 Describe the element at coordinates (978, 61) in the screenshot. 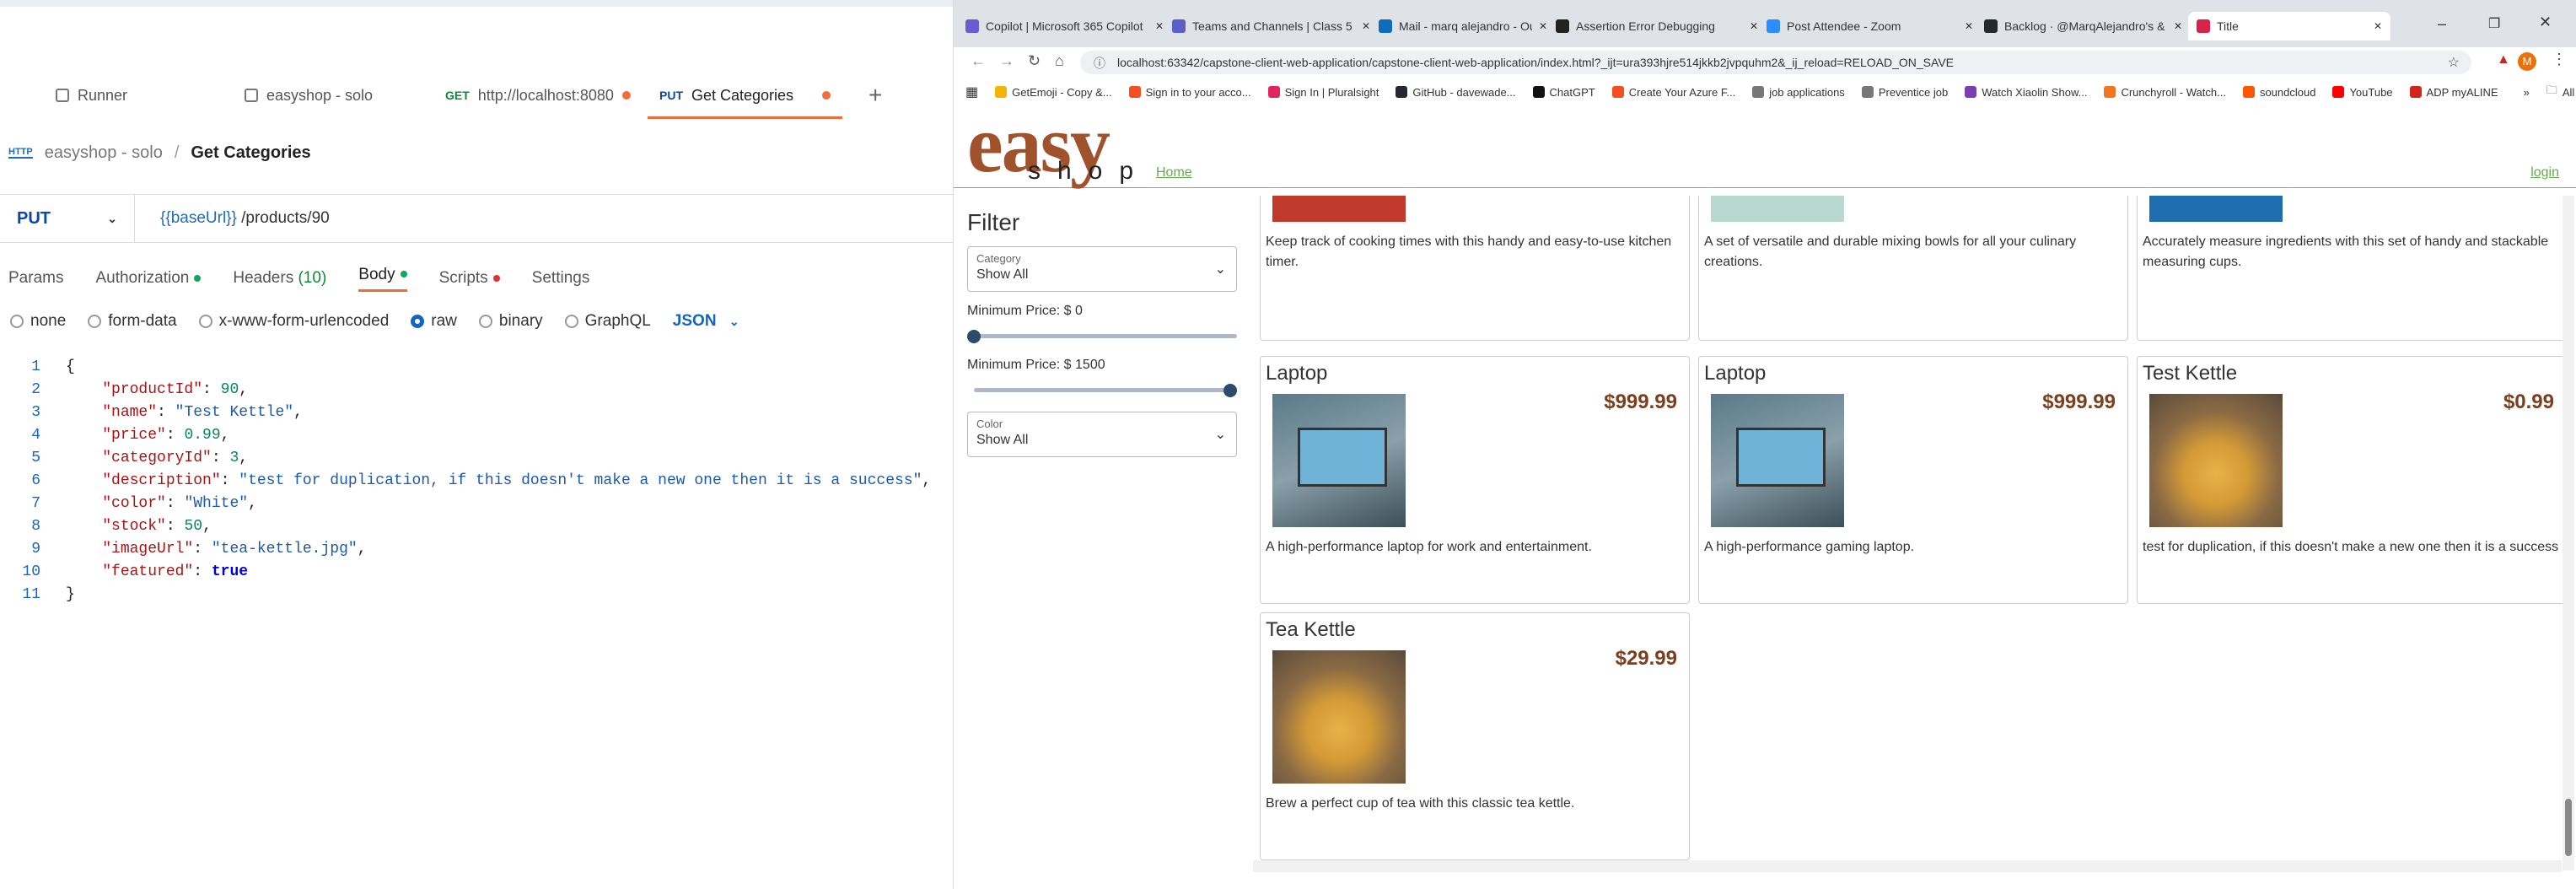

I see `back-icon: ←` at that location.